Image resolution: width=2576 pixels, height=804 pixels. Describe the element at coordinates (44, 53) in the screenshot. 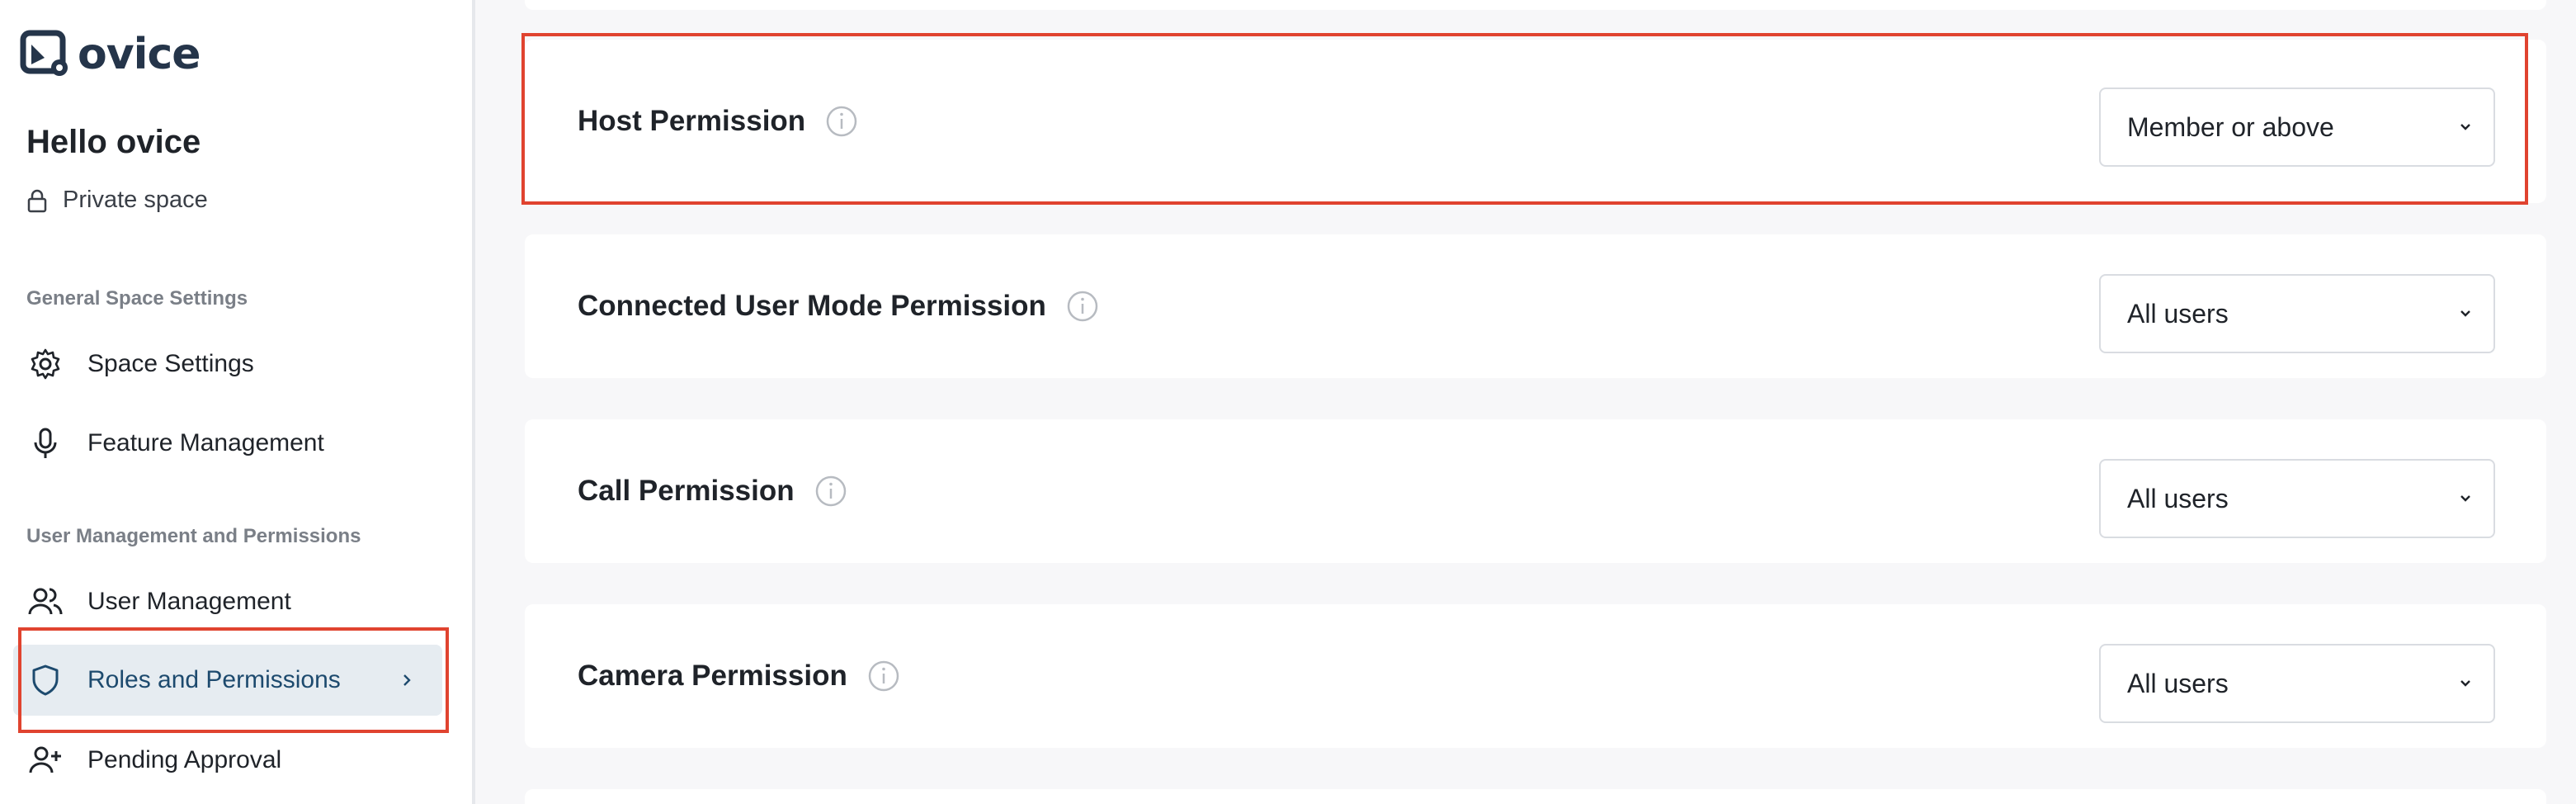

I see `ovice-logo-icon` at that location.